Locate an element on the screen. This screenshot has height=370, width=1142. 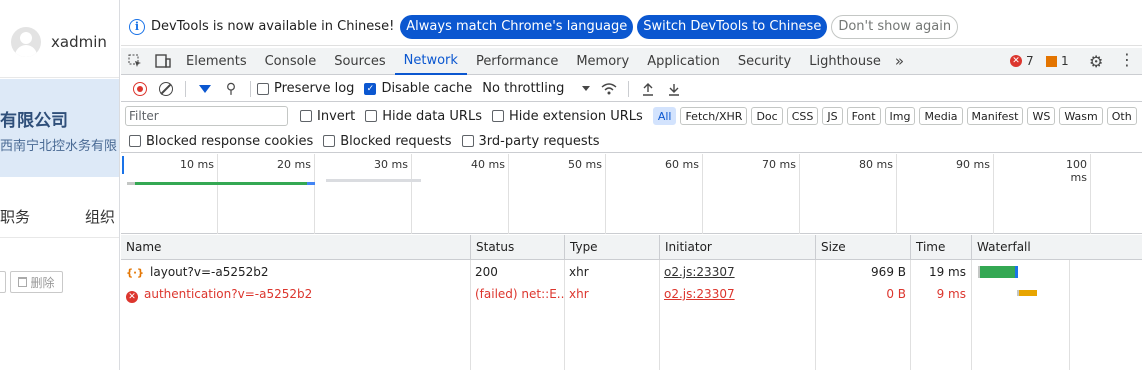
disable-cache-checkbox: ✓ Disable cache is located at coordinates (418, 88).